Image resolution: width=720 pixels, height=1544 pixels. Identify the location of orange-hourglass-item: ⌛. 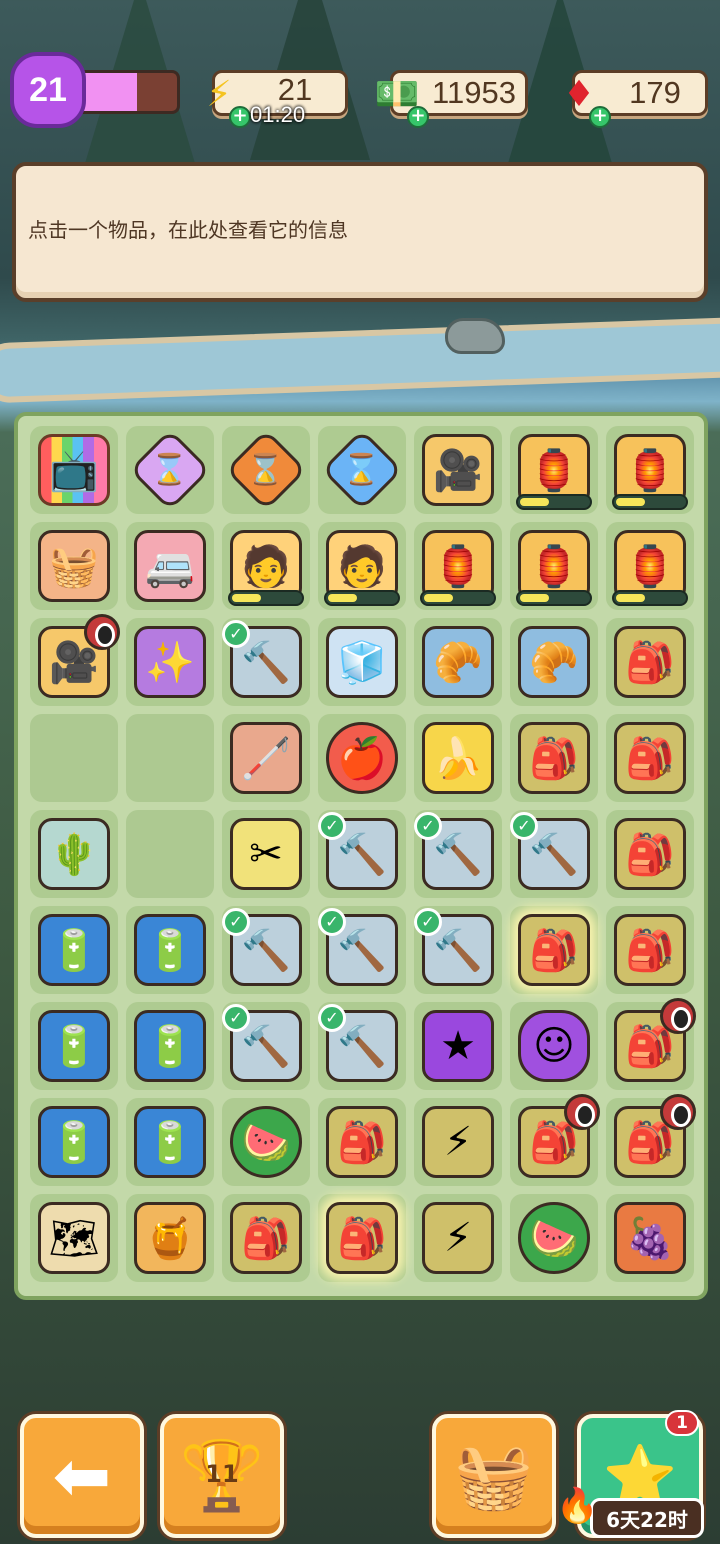
(266, 470).